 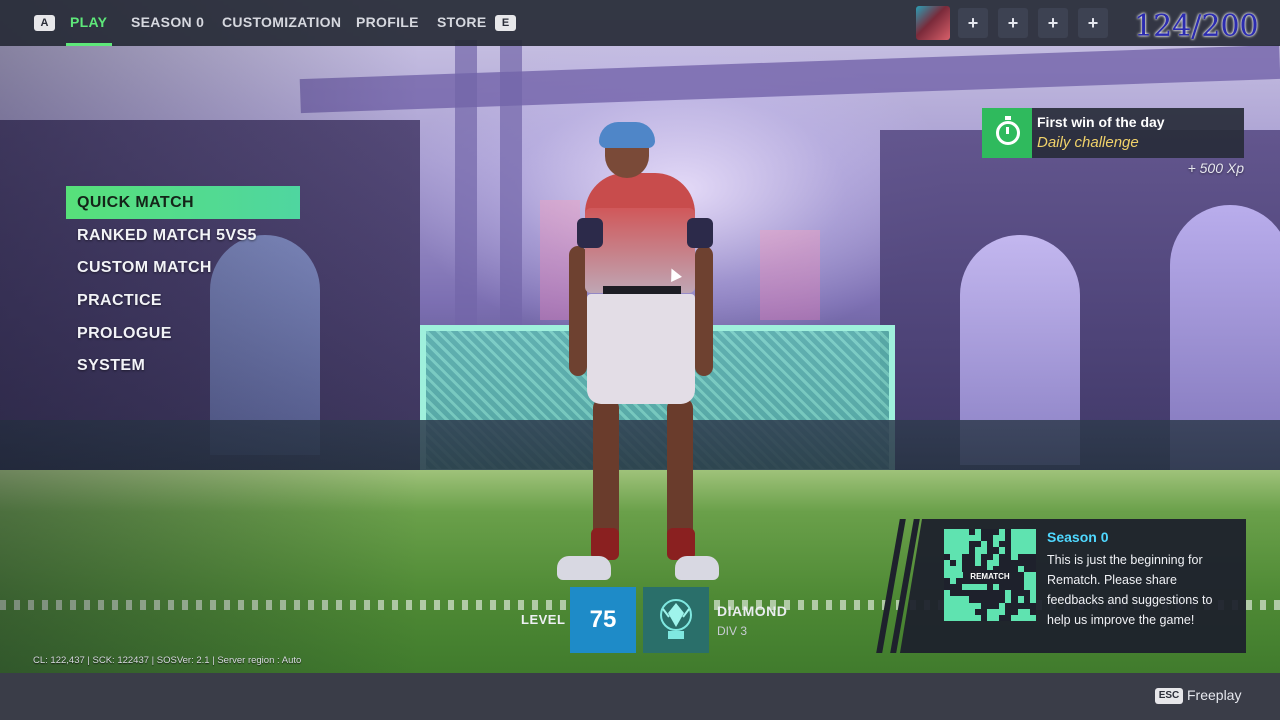 I want to click on level-label: LEVEL, so click(x=543, y=619).